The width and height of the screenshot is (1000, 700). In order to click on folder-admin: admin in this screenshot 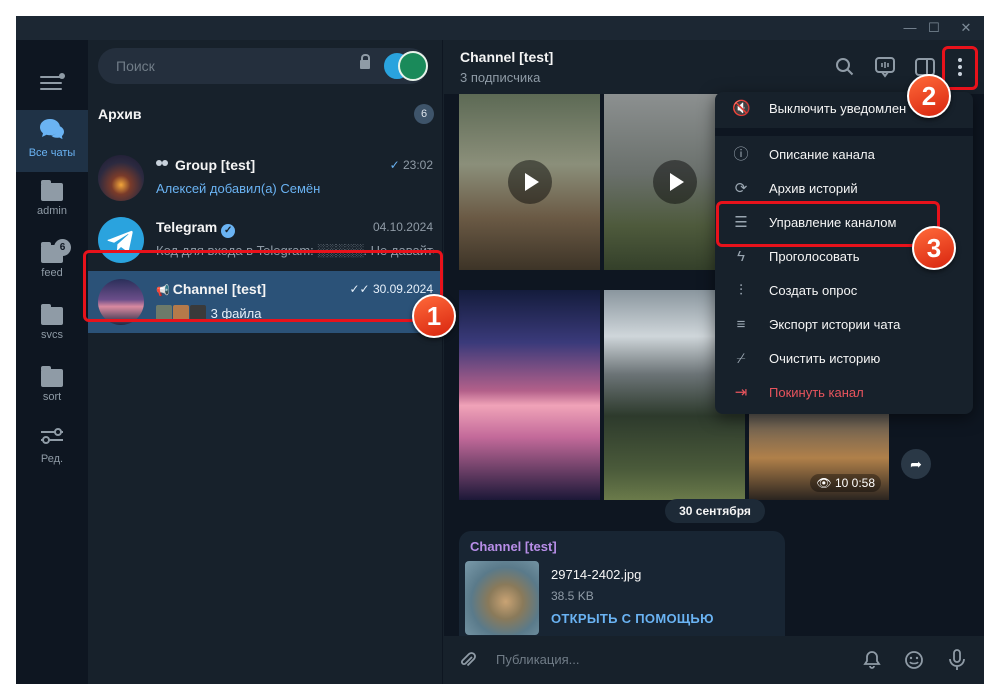, I will do `click(52, 203)`.